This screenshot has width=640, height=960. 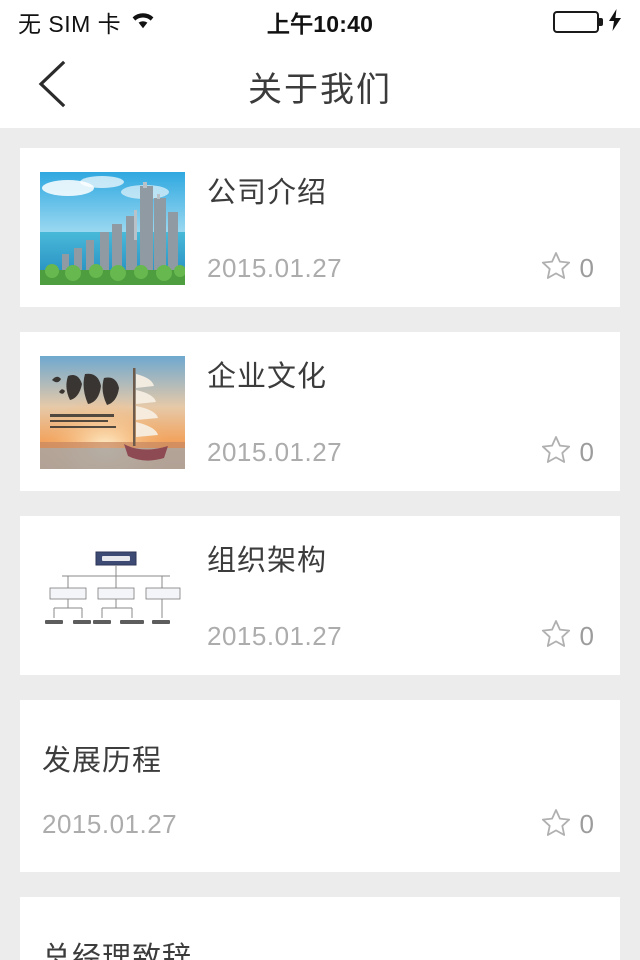 What do you see at coordinates (112, 596) in the screenshot?
I see `org-chart-diagram` at bounding box center [112, 596].